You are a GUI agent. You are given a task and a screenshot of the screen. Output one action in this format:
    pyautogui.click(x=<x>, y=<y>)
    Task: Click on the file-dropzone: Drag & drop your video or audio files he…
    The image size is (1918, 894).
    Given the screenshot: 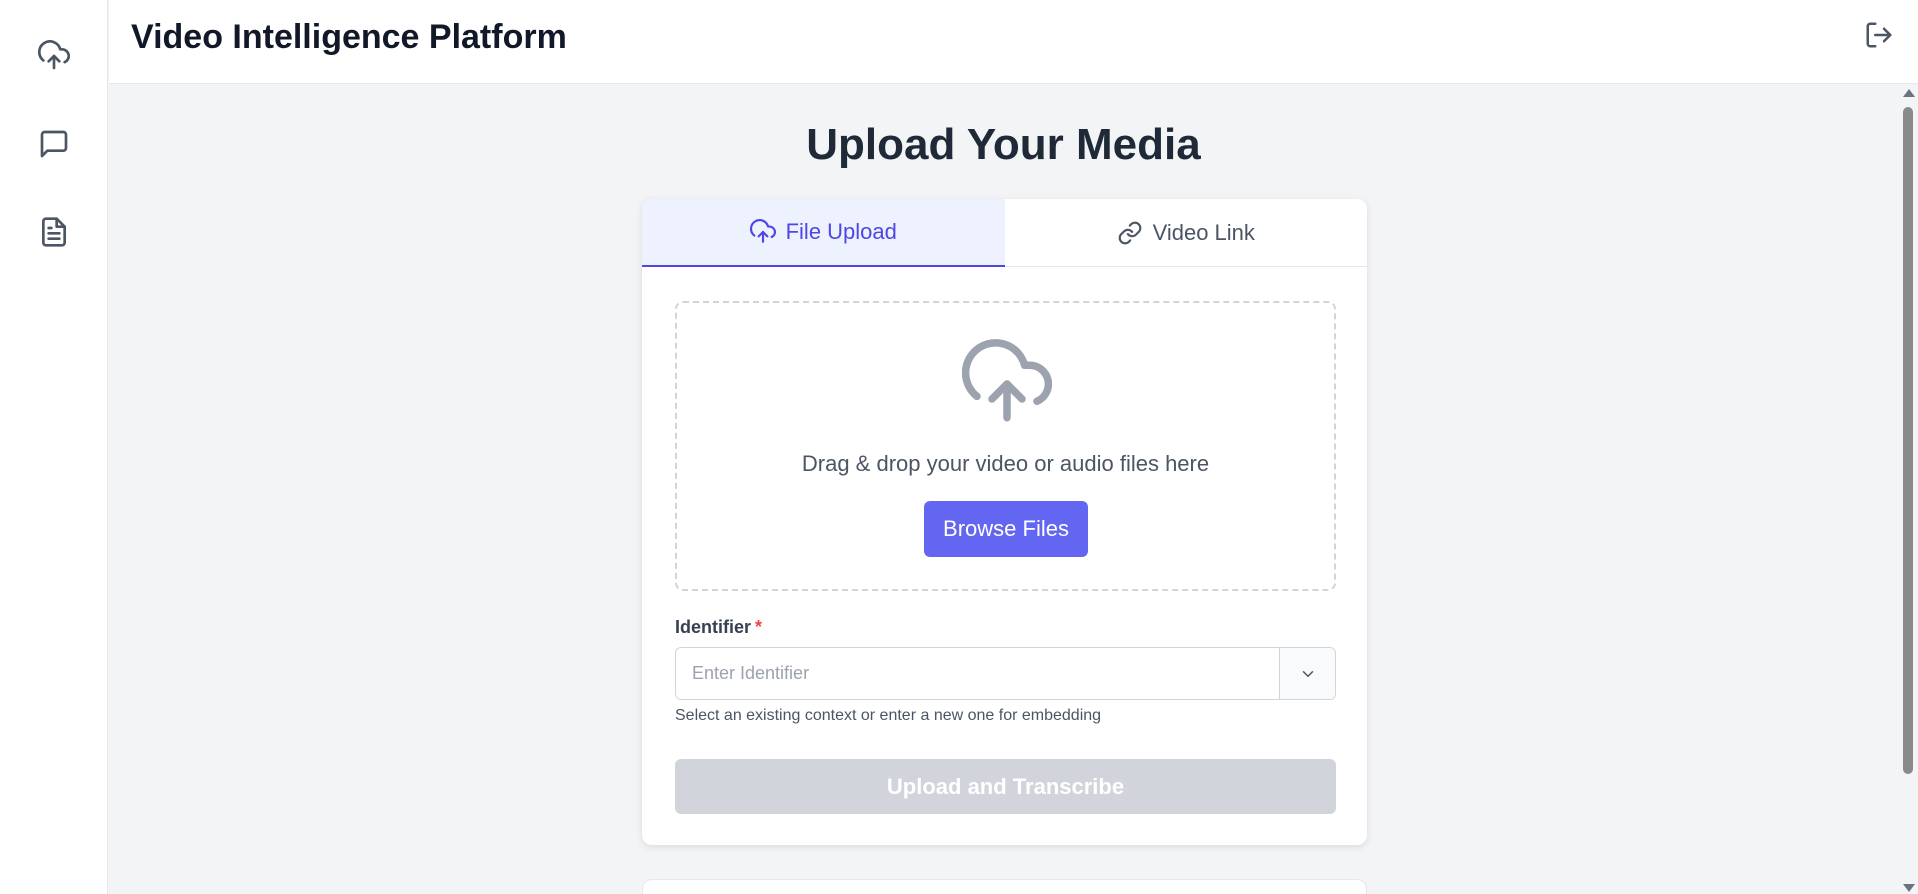 What is the action you would take?
    pyautogui.click(x=1005, y=446)
    